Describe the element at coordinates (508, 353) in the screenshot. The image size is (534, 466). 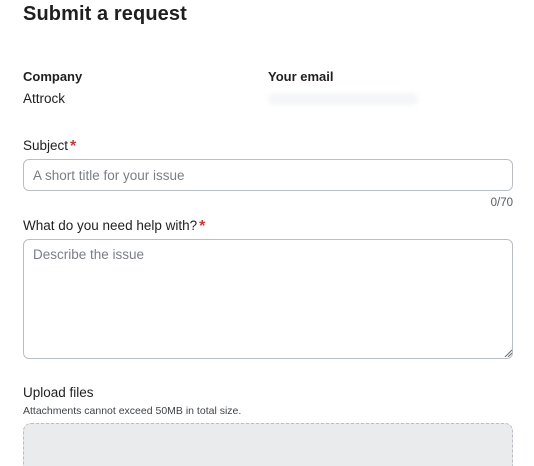
I see `resize-handle-icon` at that location.